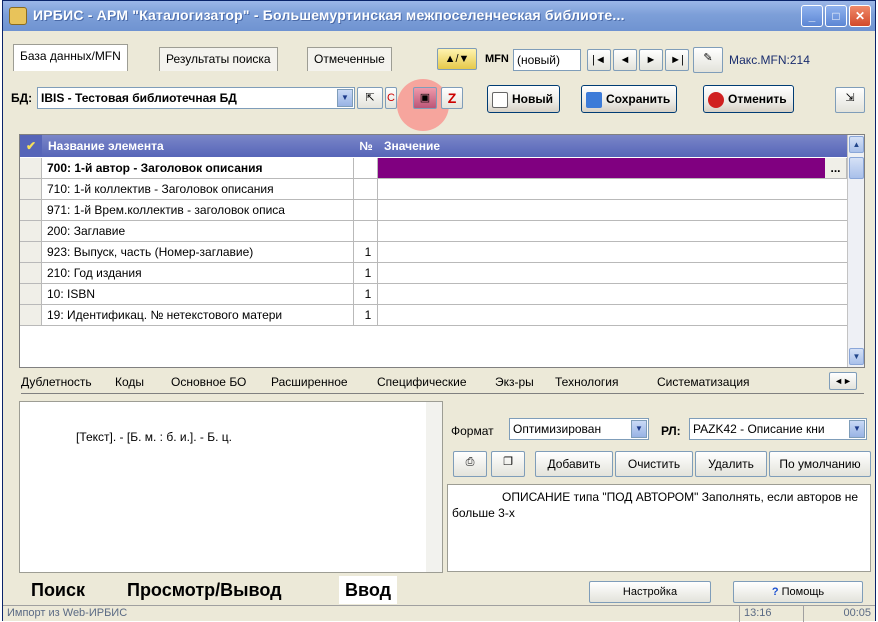 Image resolution: width=878 pixels, height=622 pixels. What do you see at coordinates (856, 168) in the screenshot?
I see `scroll-thumb` at bounding box center [856, 168].